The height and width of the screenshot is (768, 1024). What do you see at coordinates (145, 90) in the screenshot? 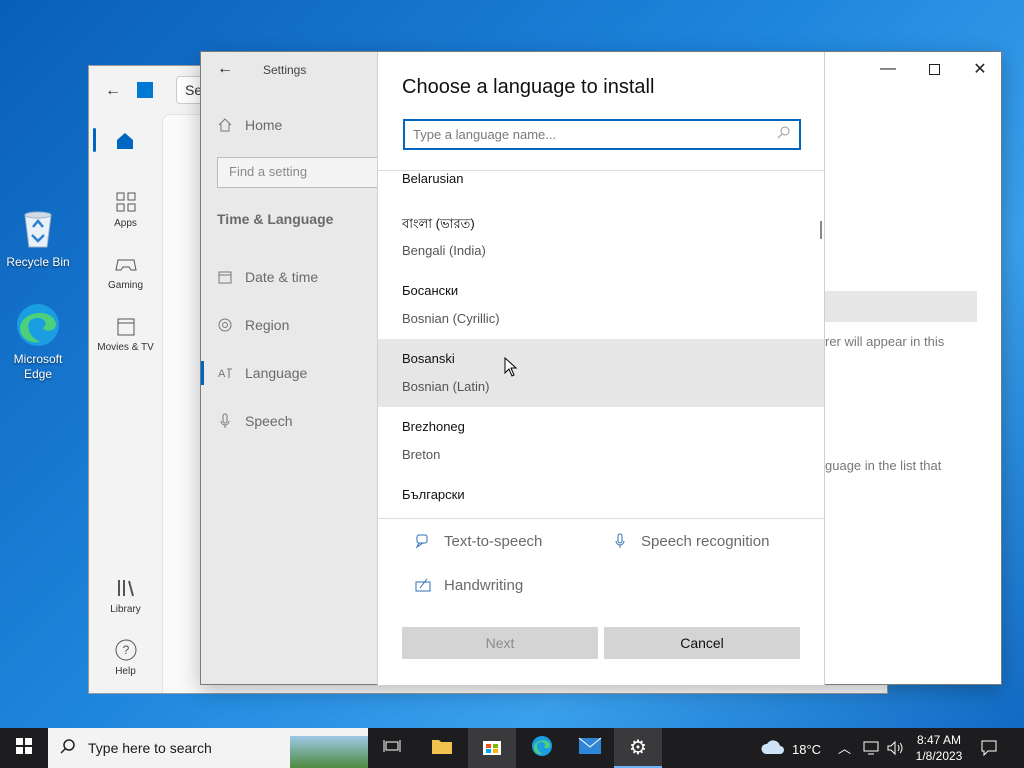
I see `store-logo-icon` at bounding box center [145, 90].